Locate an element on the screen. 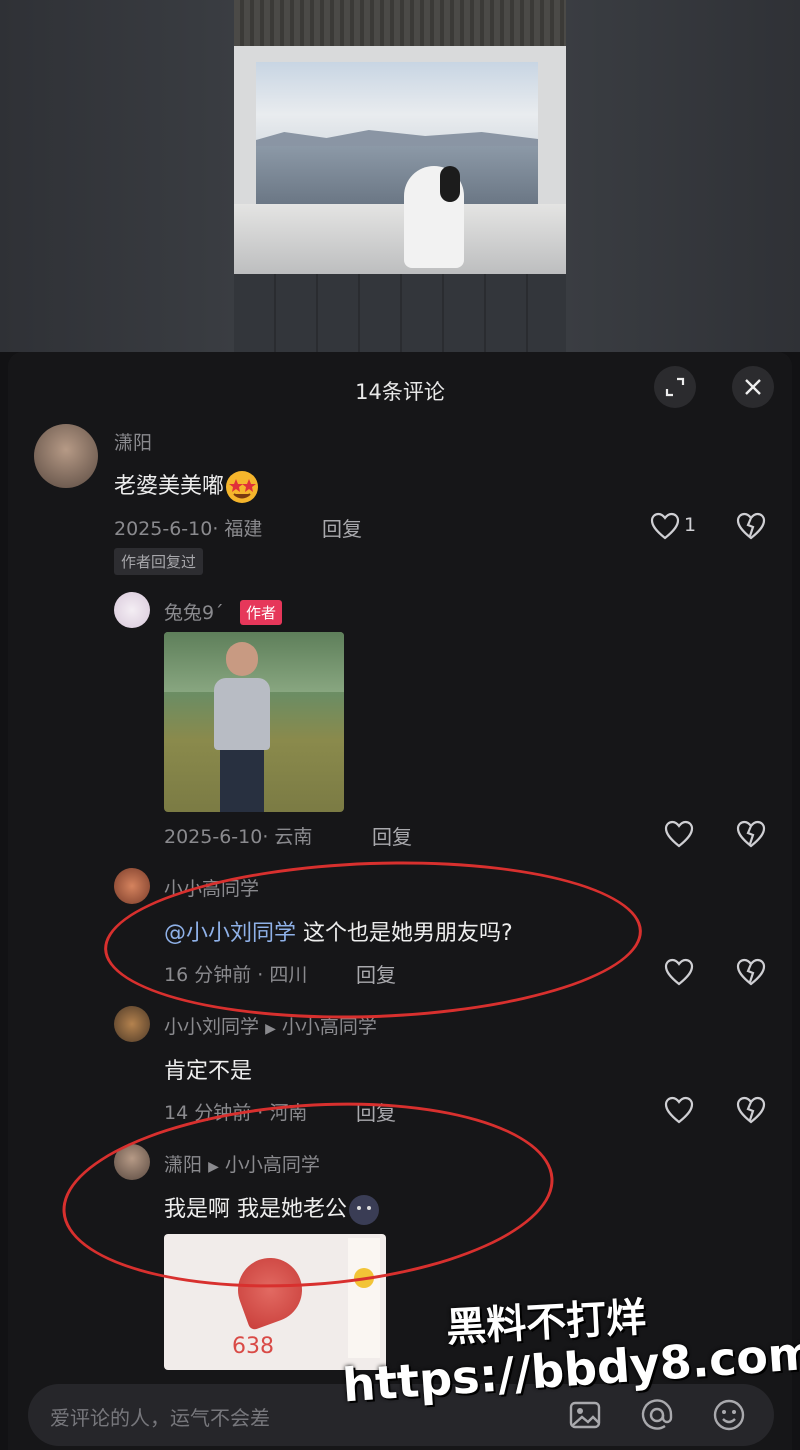  reply-image is located at coordinates (254, 722).